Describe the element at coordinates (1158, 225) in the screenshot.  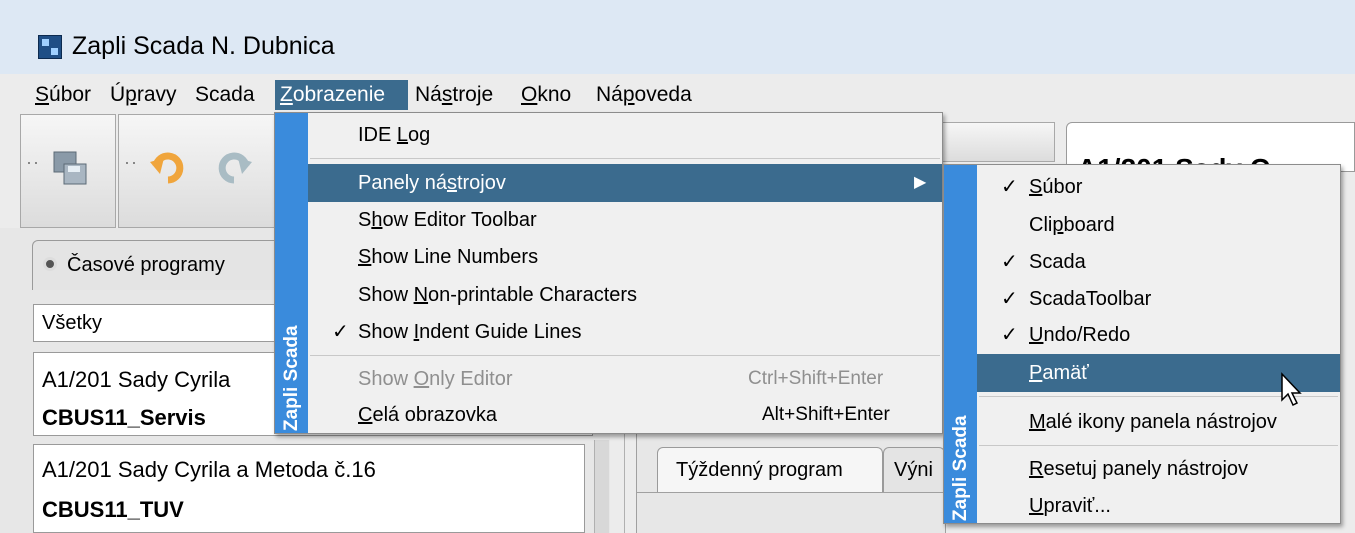
I see `submenu-item-clipboard: Clipboard` at that location.